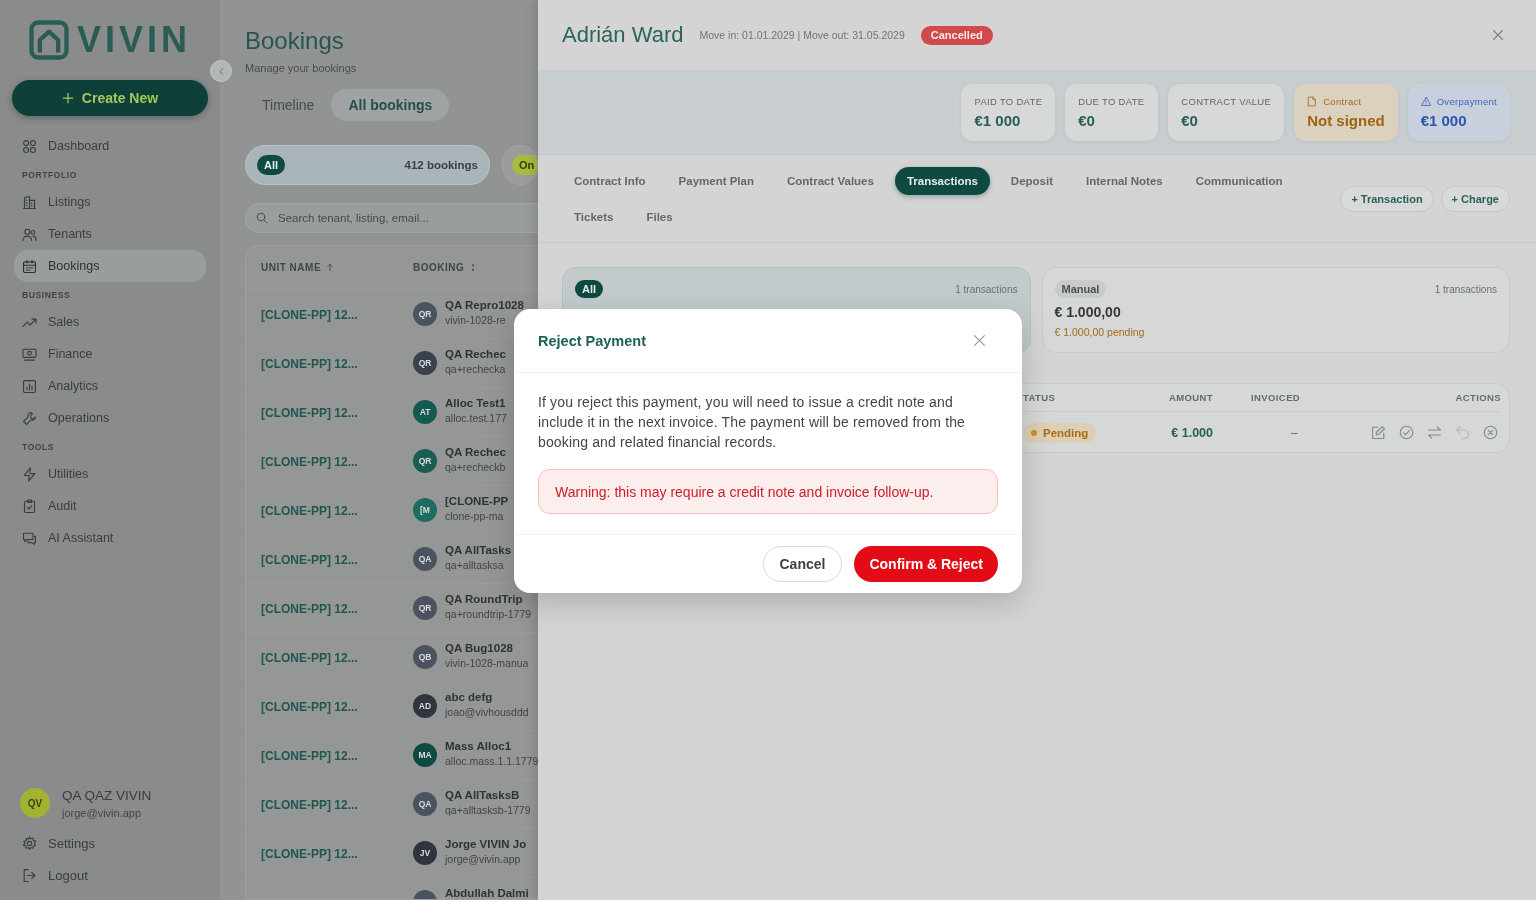  I want to click on tenant-email: qa+recheckb, so click(475, 467).